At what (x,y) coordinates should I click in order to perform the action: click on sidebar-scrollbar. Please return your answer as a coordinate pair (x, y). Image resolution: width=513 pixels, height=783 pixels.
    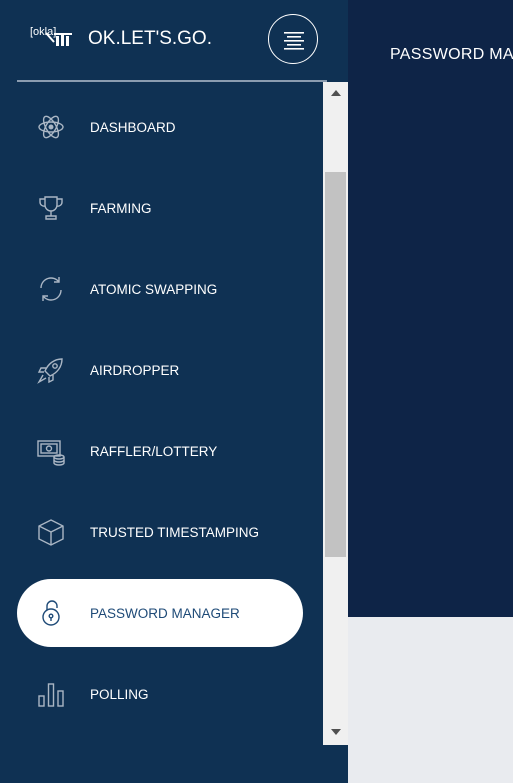
    Looking at the image, I should click on (335, 413).